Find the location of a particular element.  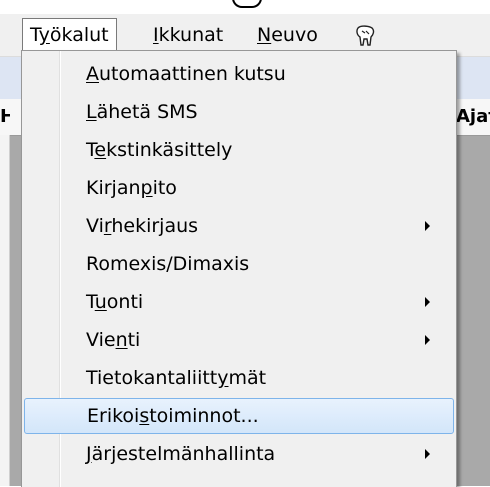

menu-item-laheta-sms: Lähetä SMS is located at coordinates (239, 112).